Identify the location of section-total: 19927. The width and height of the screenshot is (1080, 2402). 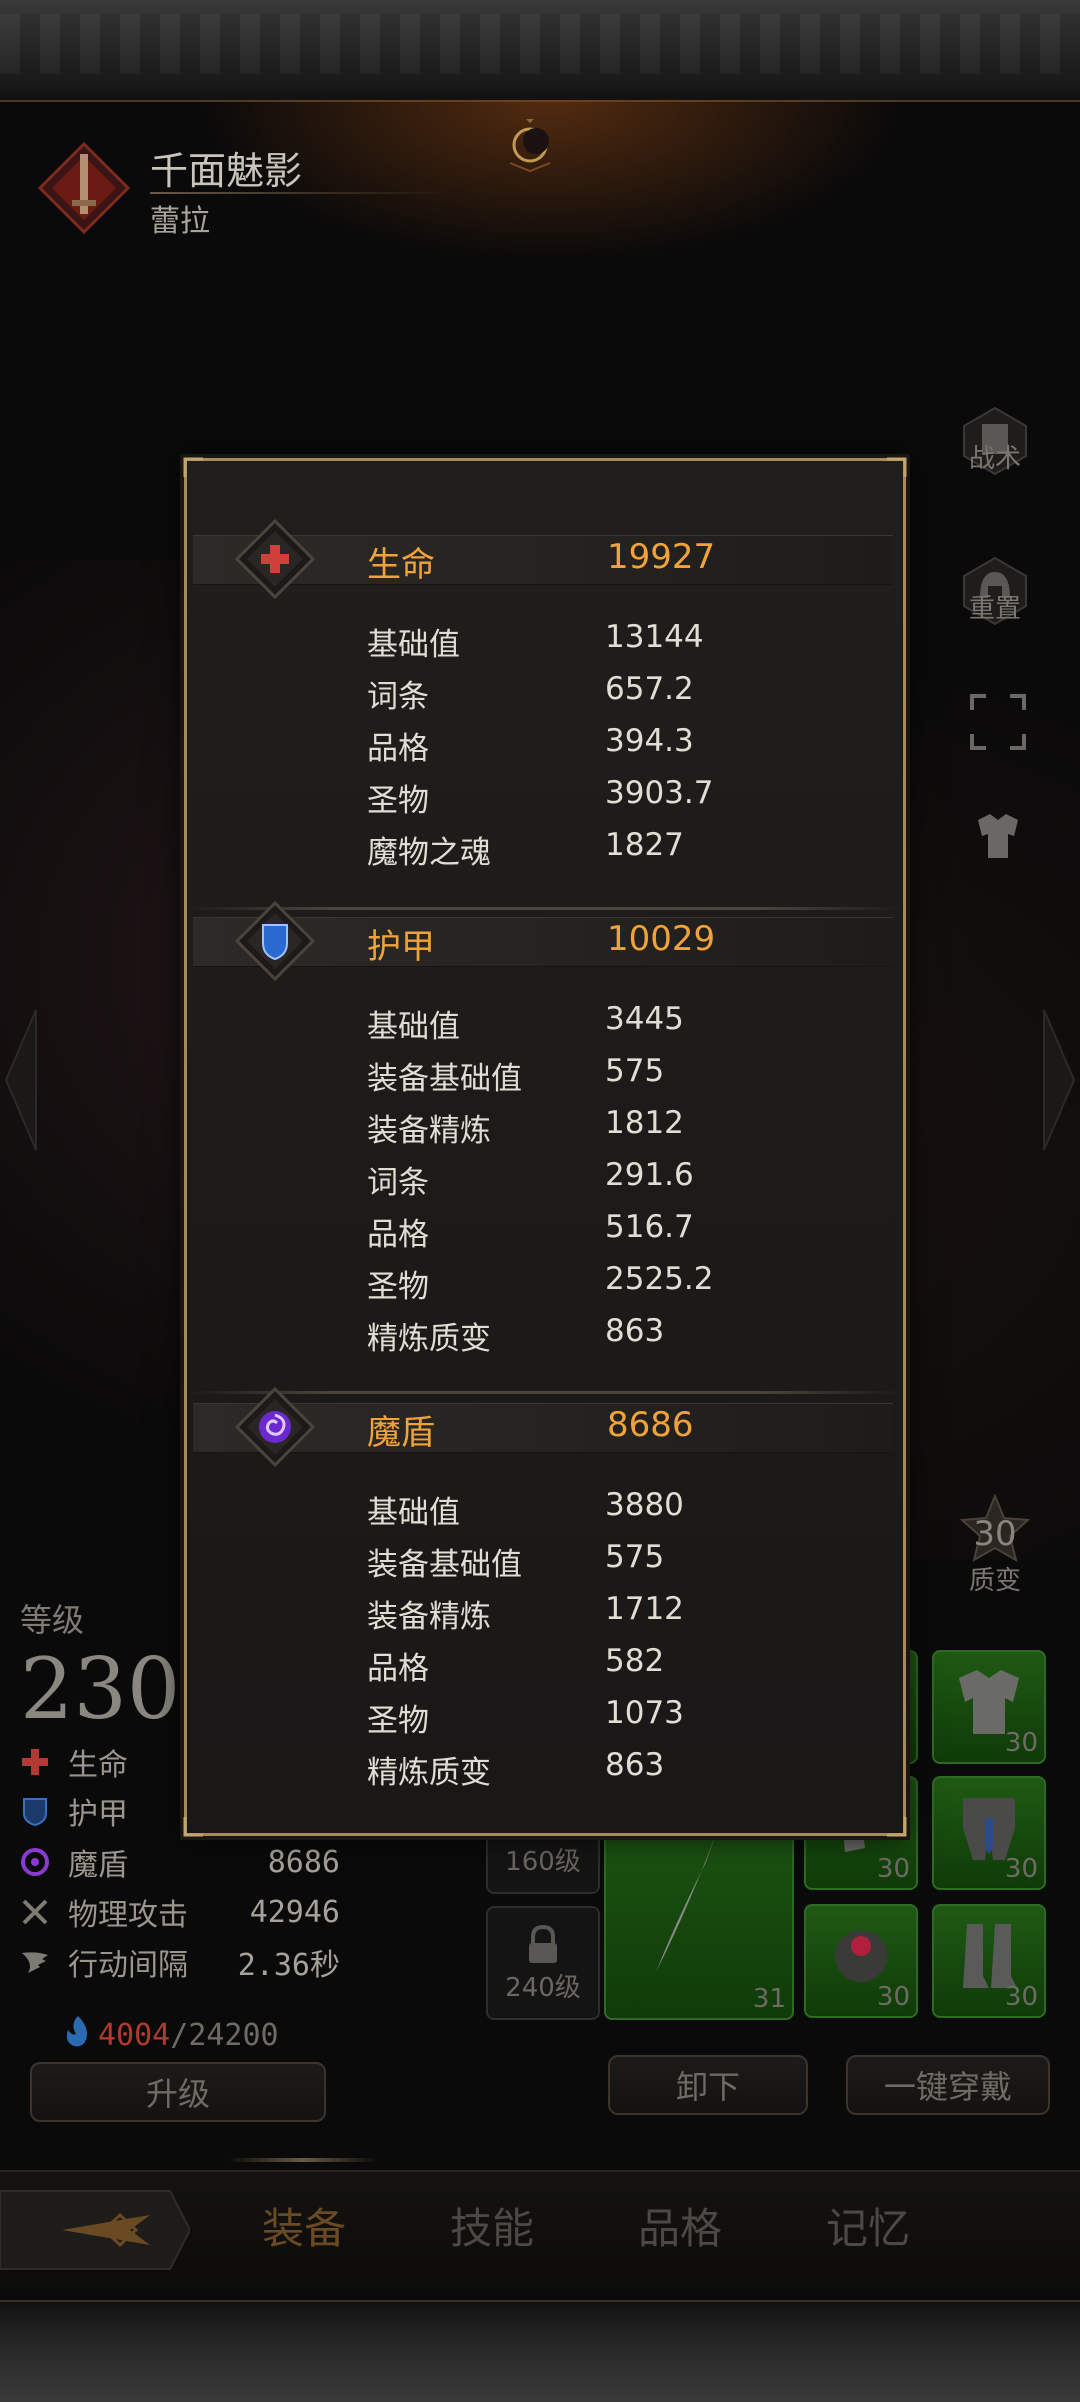
(661, 557).